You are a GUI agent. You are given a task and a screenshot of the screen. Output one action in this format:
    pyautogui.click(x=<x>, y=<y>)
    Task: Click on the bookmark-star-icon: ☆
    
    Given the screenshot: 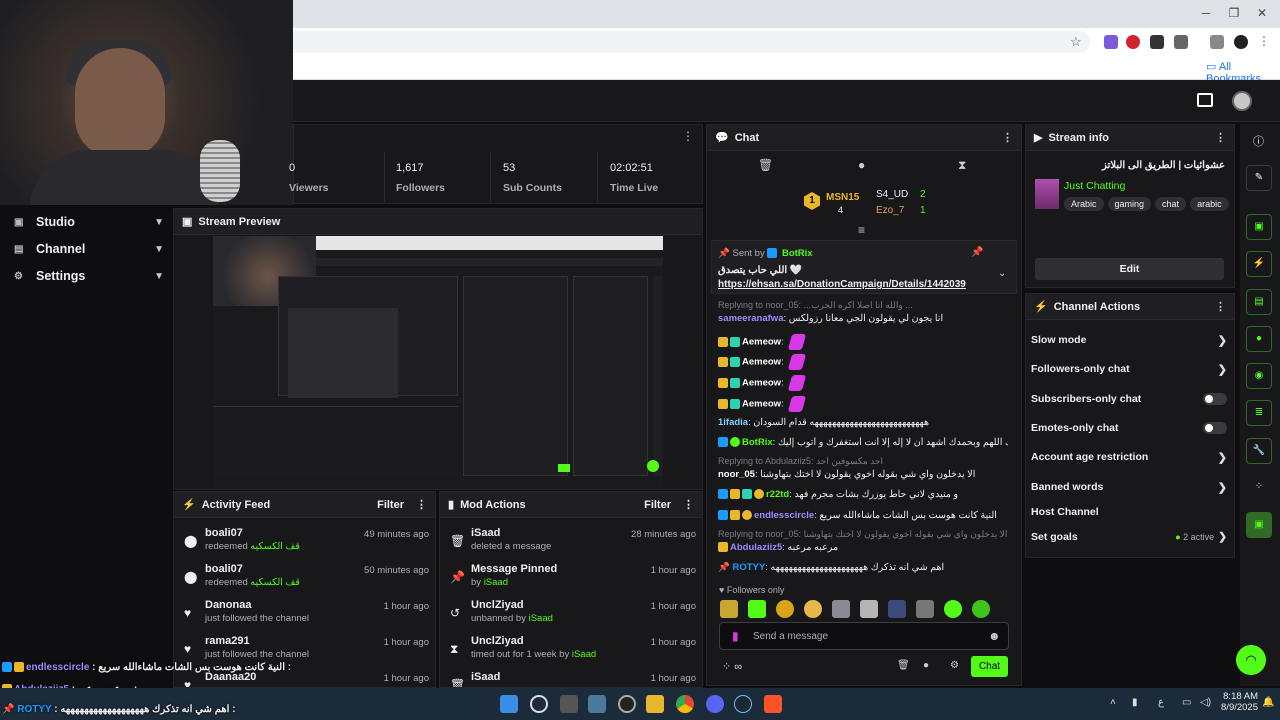 What is the action you would take?
    pyautogui.click(x=1076, y=42)
    